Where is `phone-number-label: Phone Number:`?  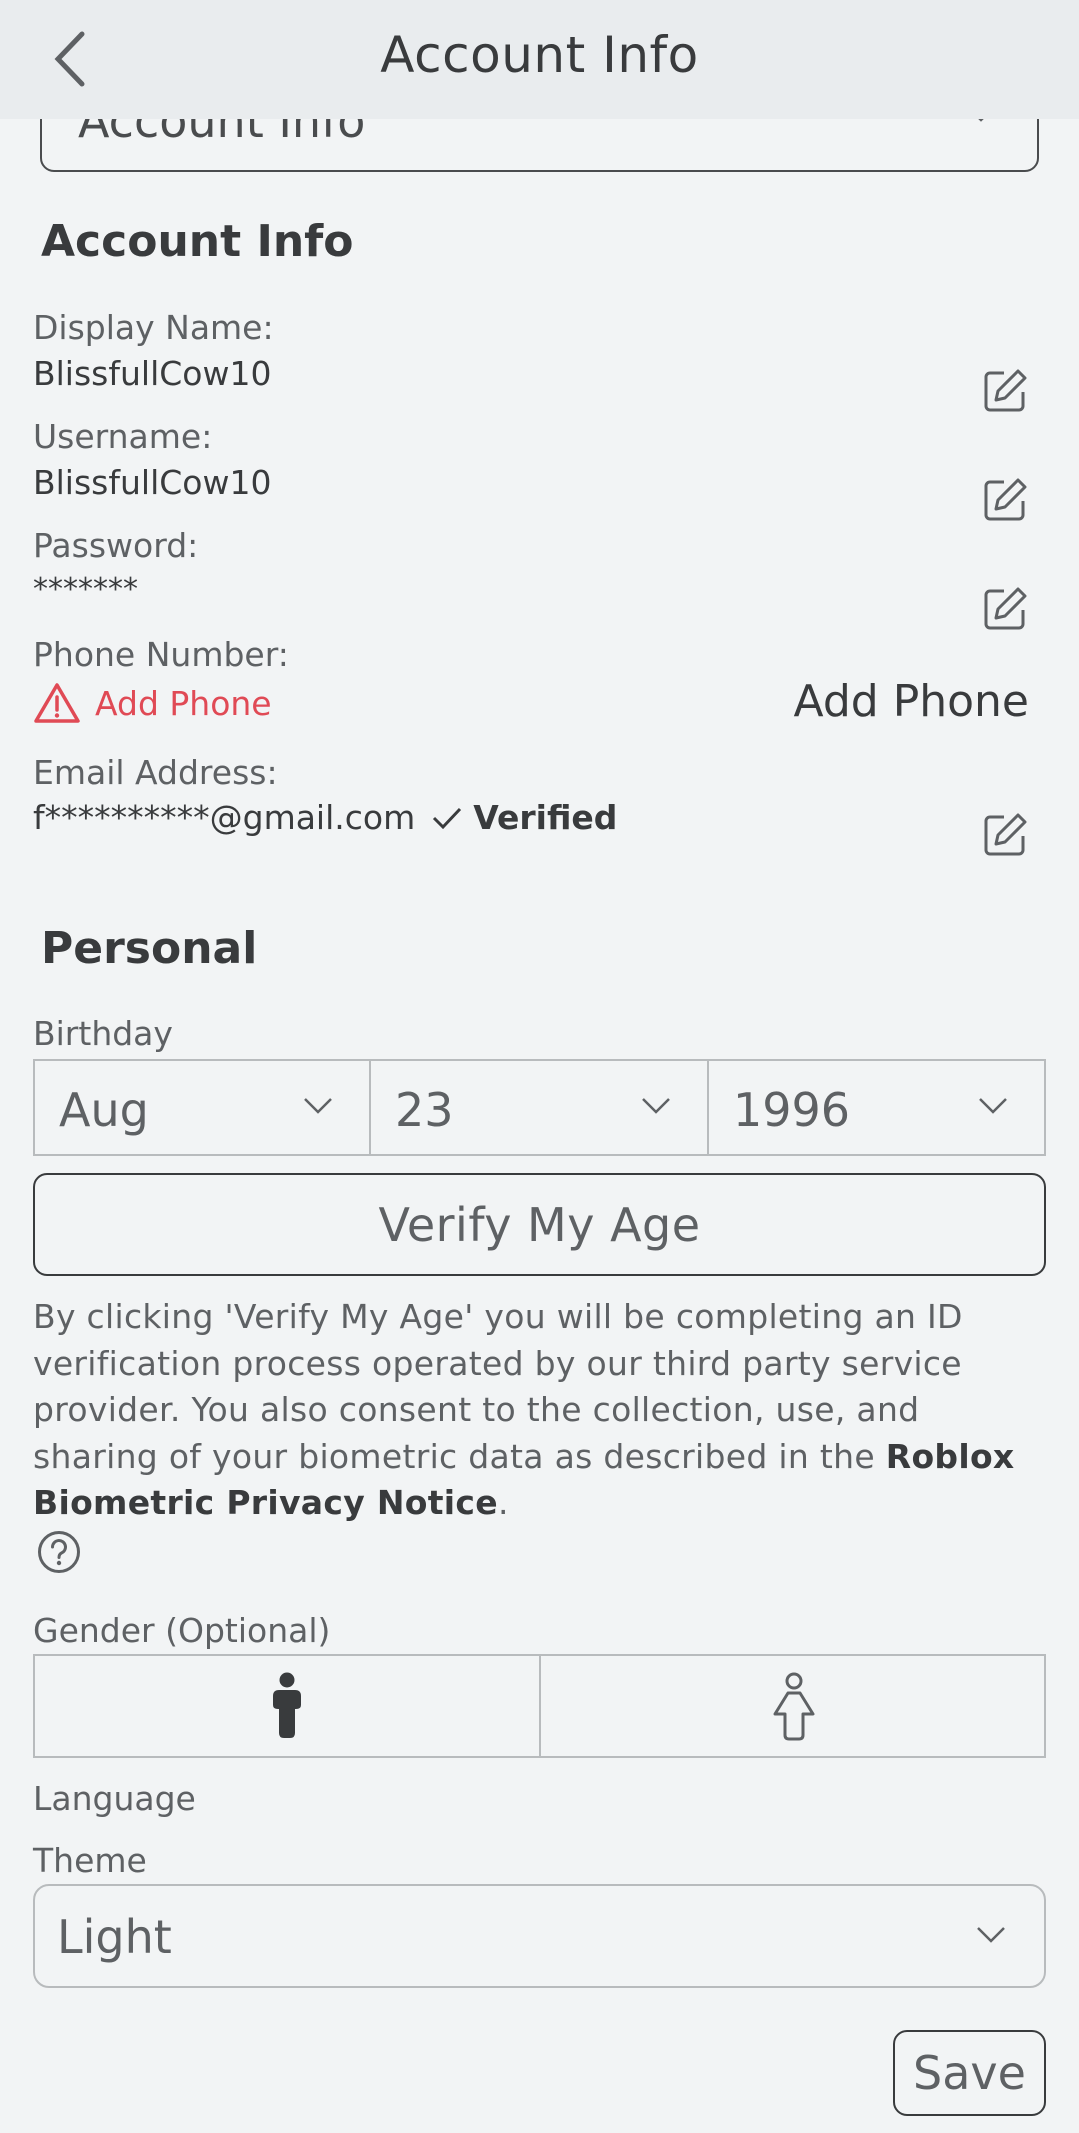 phone-number-label: Phone Number: is located at coordinates (161, 654).